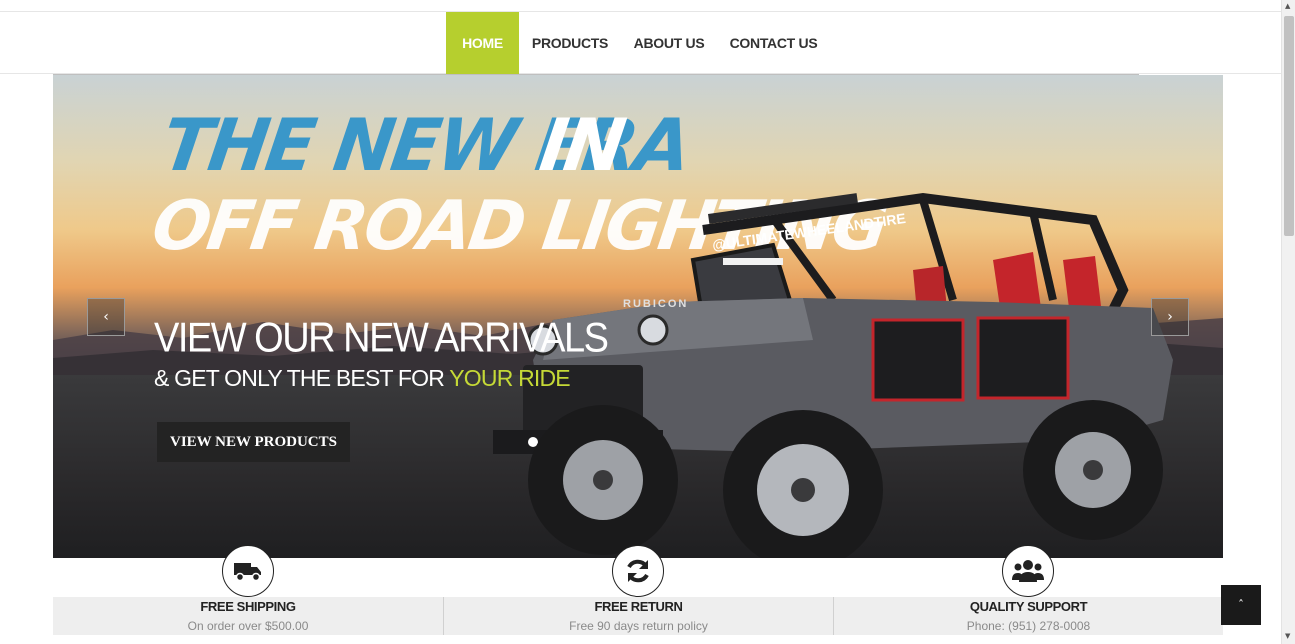 Image resolution: width=1295 pixels, height=644 pixels. Describe the element at coordinates (638, 606) in the screenshot. I see `feature-title: FREE RETURN` at that location.